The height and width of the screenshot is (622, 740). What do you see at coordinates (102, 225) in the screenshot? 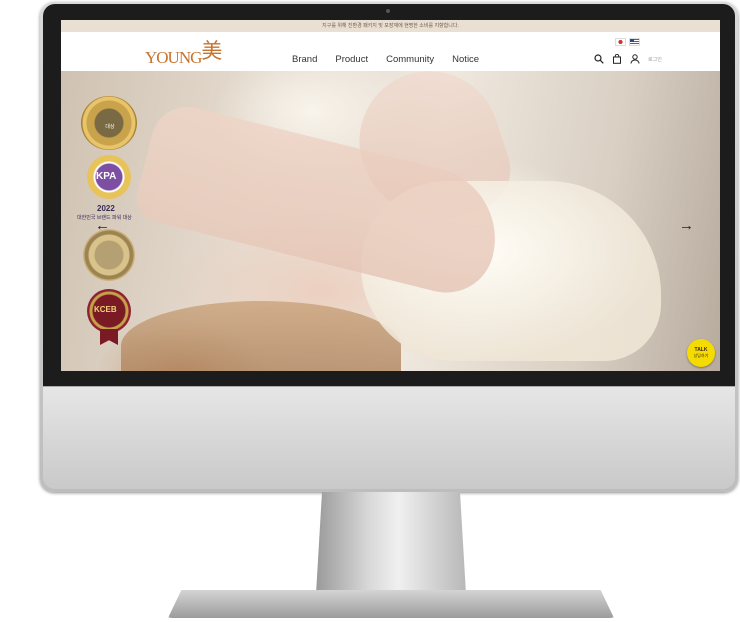
I see `slider-prev-button: ←` at bounding box center [102, 225].